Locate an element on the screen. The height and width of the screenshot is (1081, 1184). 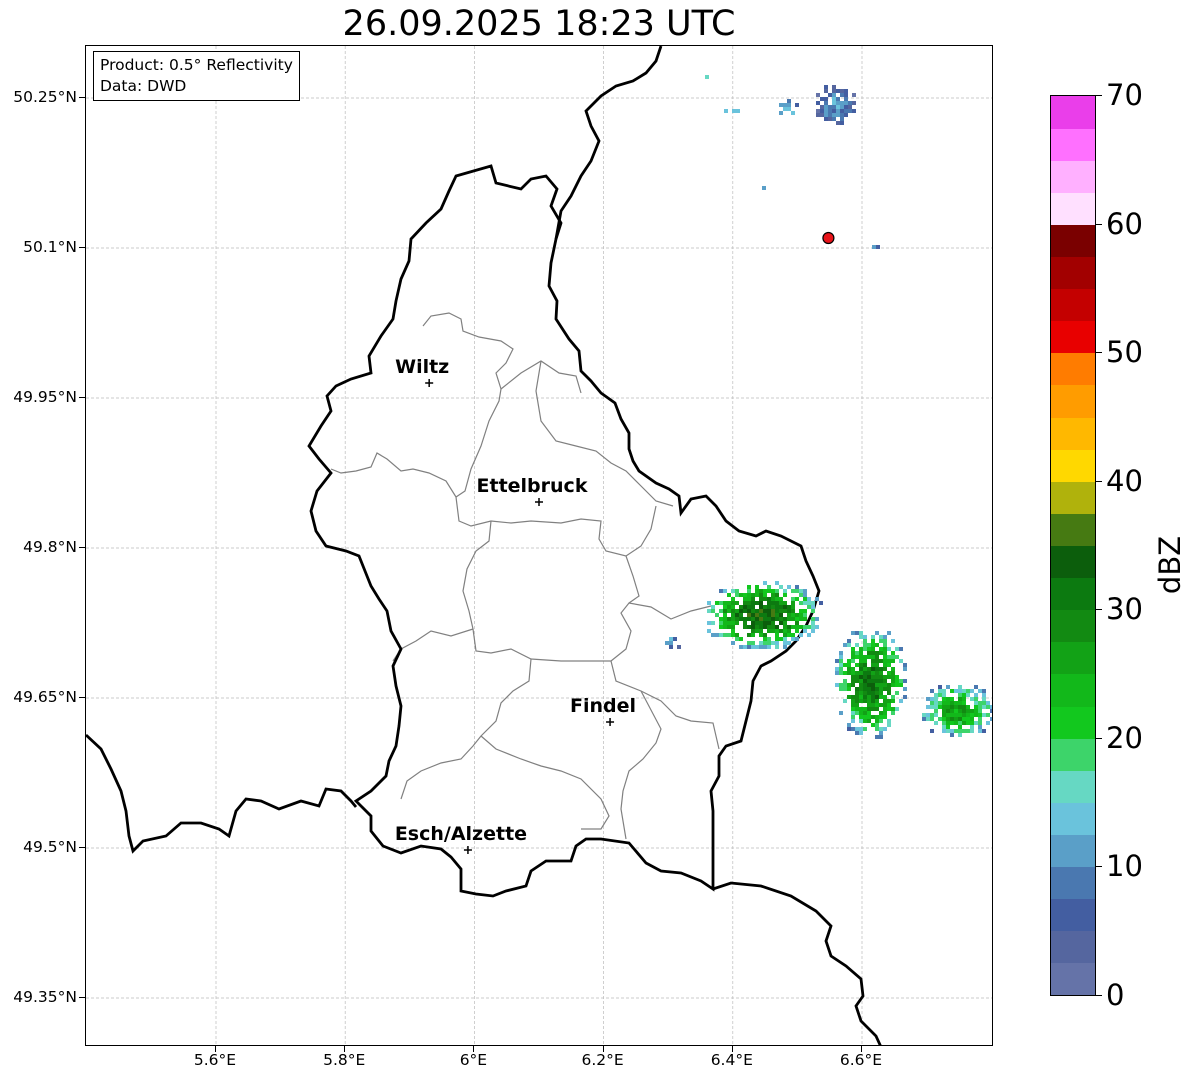
city-wiltz: Wiltz is located at coordinates (422, 371).